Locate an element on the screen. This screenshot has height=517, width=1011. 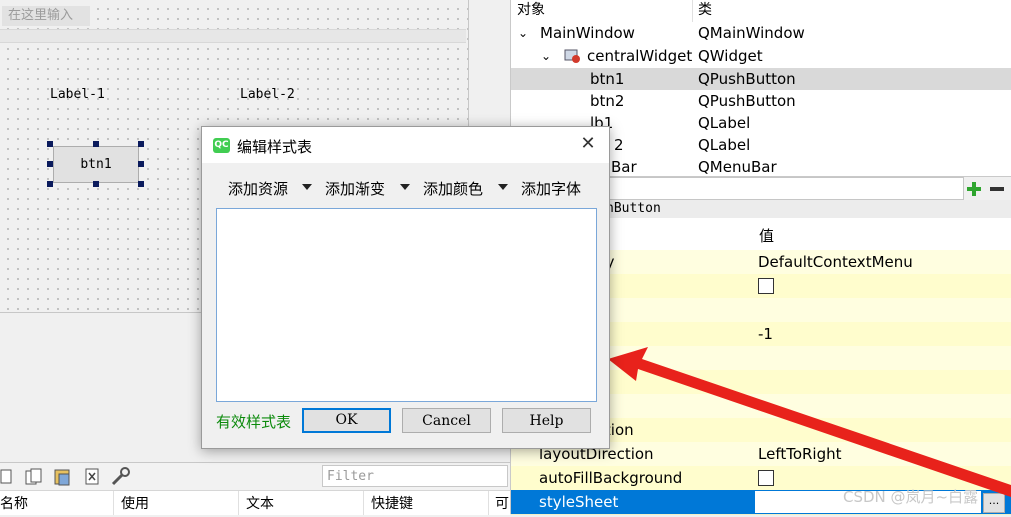
help-button: Help is located at coordinates (546, 420).